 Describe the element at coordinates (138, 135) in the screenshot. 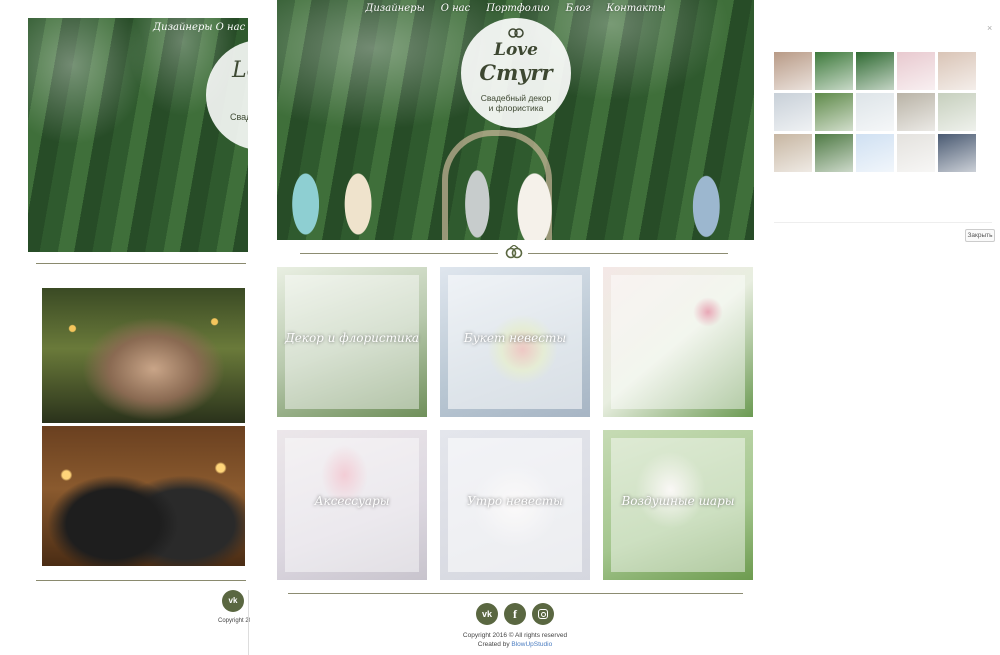

I see `left-hero-photo: Дизайнеры О нас Lo Сm Свад и ф` at that location.